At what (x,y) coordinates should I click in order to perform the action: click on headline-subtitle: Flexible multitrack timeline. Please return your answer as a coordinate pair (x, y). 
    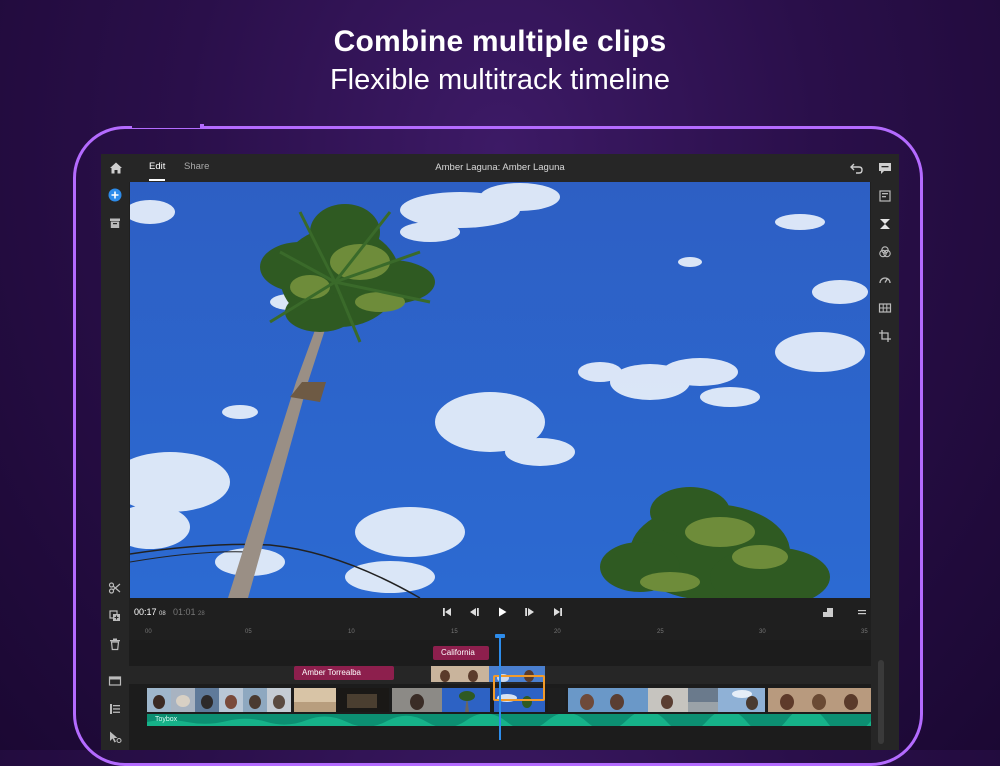
    Looking at the image, I should click on (500, 80).